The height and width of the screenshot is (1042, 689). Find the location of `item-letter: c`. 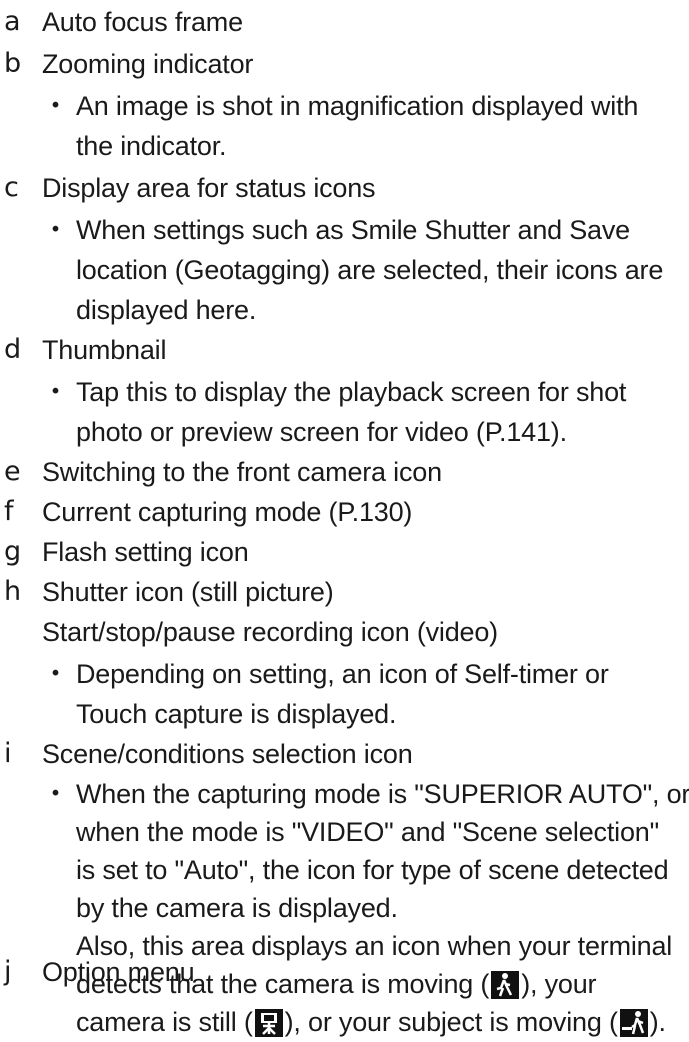

item-letter: c is located at coordinates (11, 187).